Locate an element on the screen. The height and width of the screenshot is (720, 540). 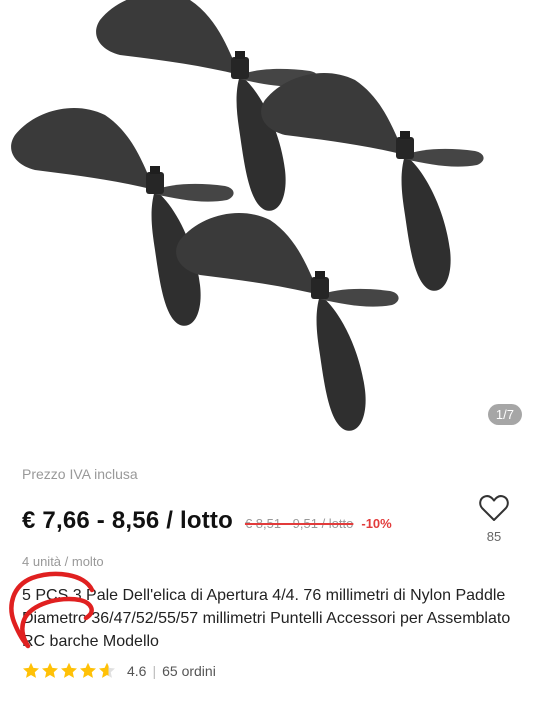
wishlist-button: 85 is located at coordinates (494, 519).